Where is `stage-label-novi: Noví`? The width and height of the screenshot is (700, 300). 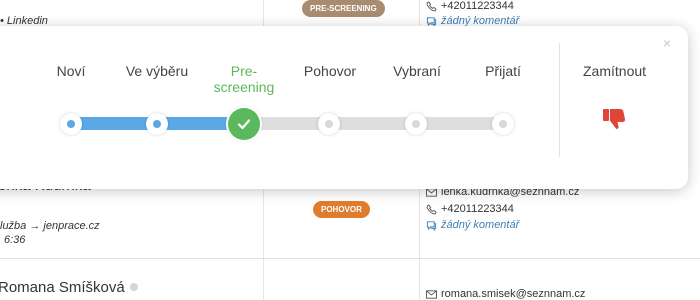
stage-label-novi: Noví is located at coordinates (71, 71).